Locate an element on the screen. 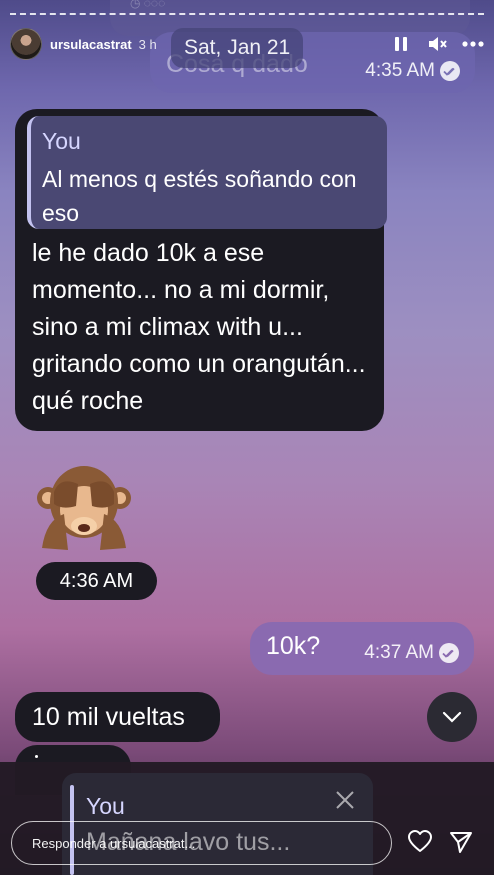 Image resolution: width=494 pixels, height=875 pixels. message-meta: 4:35 AM is located at coordinates (413, 71).